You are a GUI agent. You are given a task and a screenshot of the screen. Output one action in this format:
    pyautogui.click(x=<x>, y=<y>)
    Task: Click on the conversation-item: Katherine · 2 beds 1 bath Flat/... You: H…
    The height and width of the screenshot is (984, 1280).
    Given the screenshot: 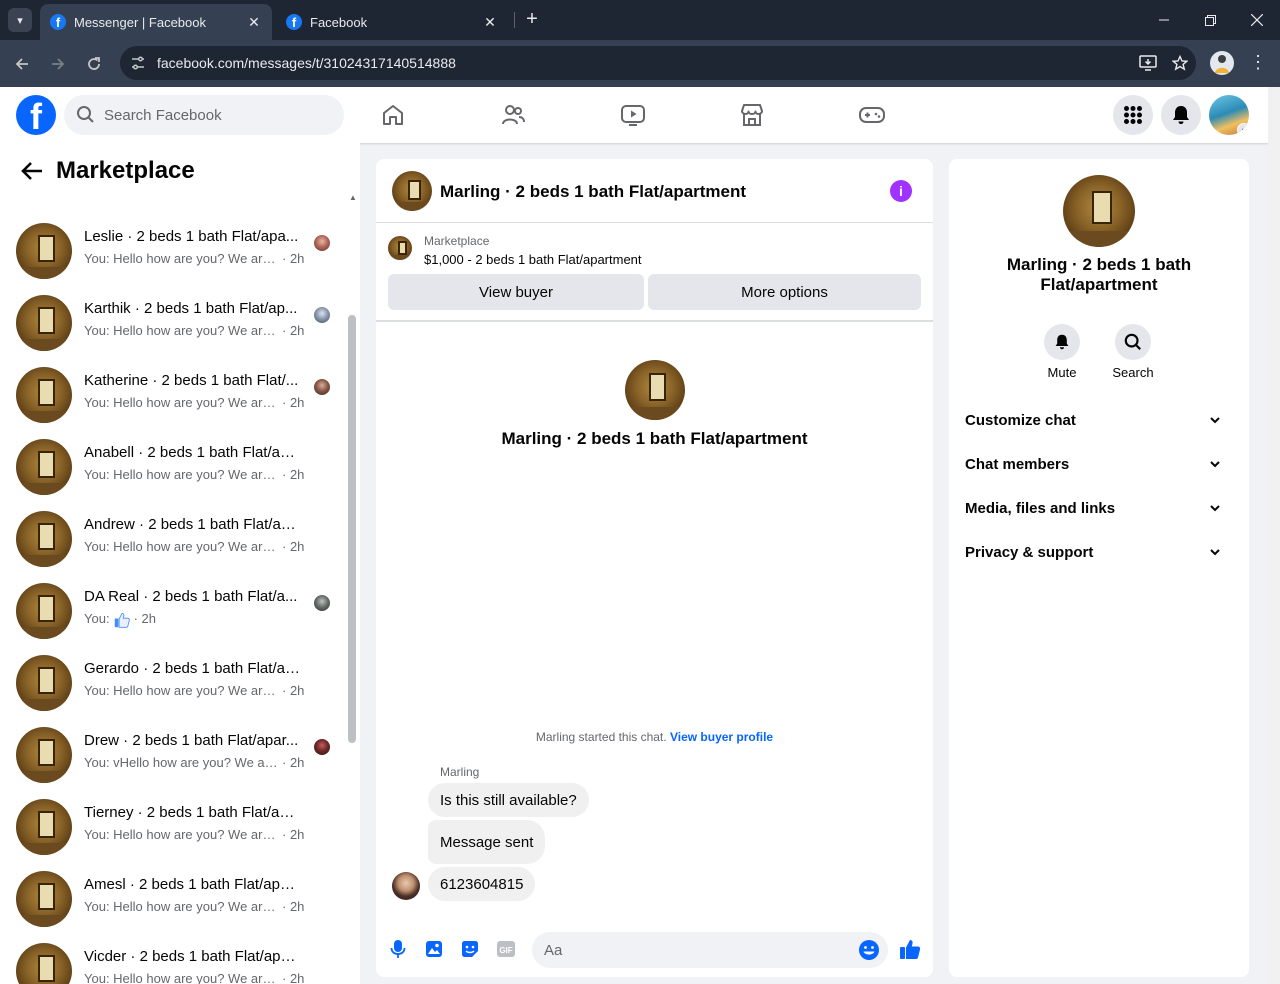 What is the action you would take?
    pyautogui.click(x=173, y=395)
    